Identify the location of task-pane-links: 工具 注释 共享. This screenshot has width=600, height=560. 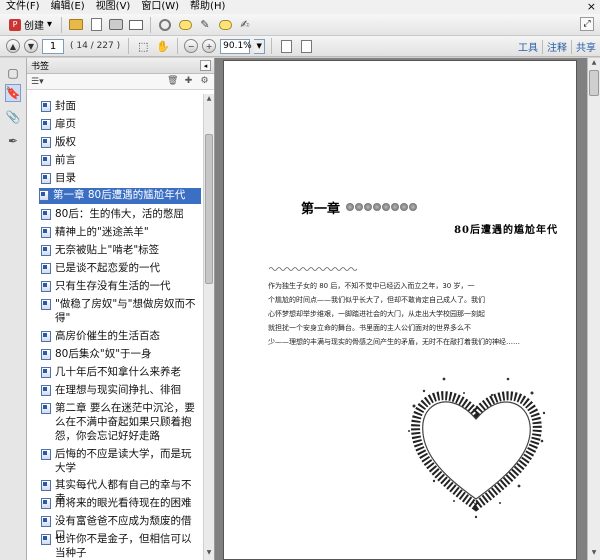
(557, 46).